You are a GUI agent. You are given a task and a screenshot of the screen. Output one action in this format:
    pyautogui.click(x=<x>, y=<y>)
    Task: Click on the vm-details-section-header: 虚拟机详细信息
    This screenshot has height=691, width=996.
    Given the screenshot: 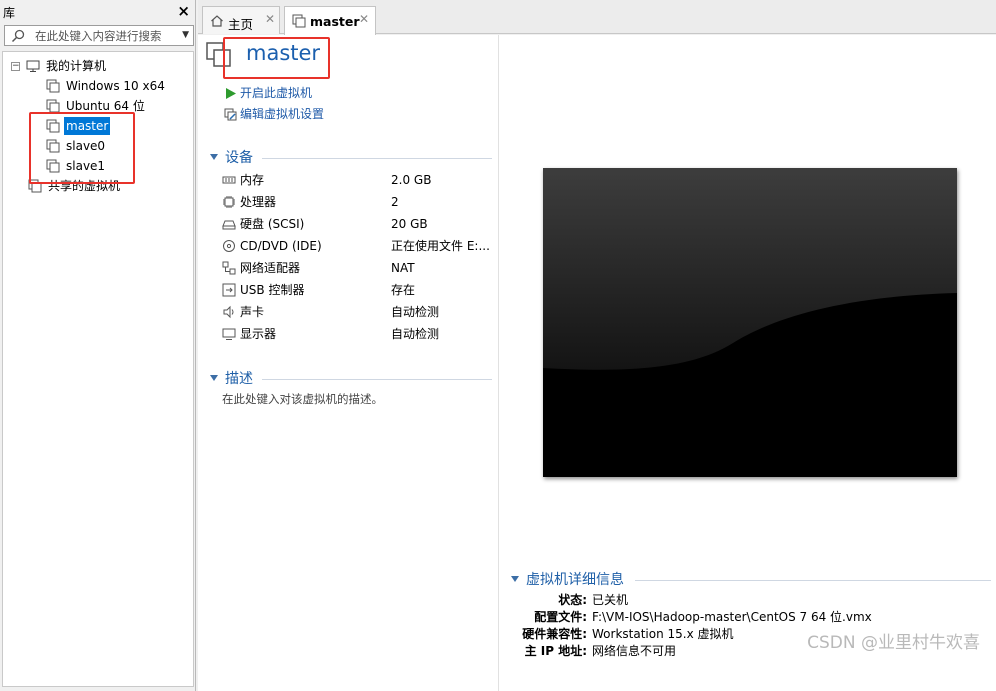 What is the action you would take?
    pyautogui.click(x=751, y=580)
    